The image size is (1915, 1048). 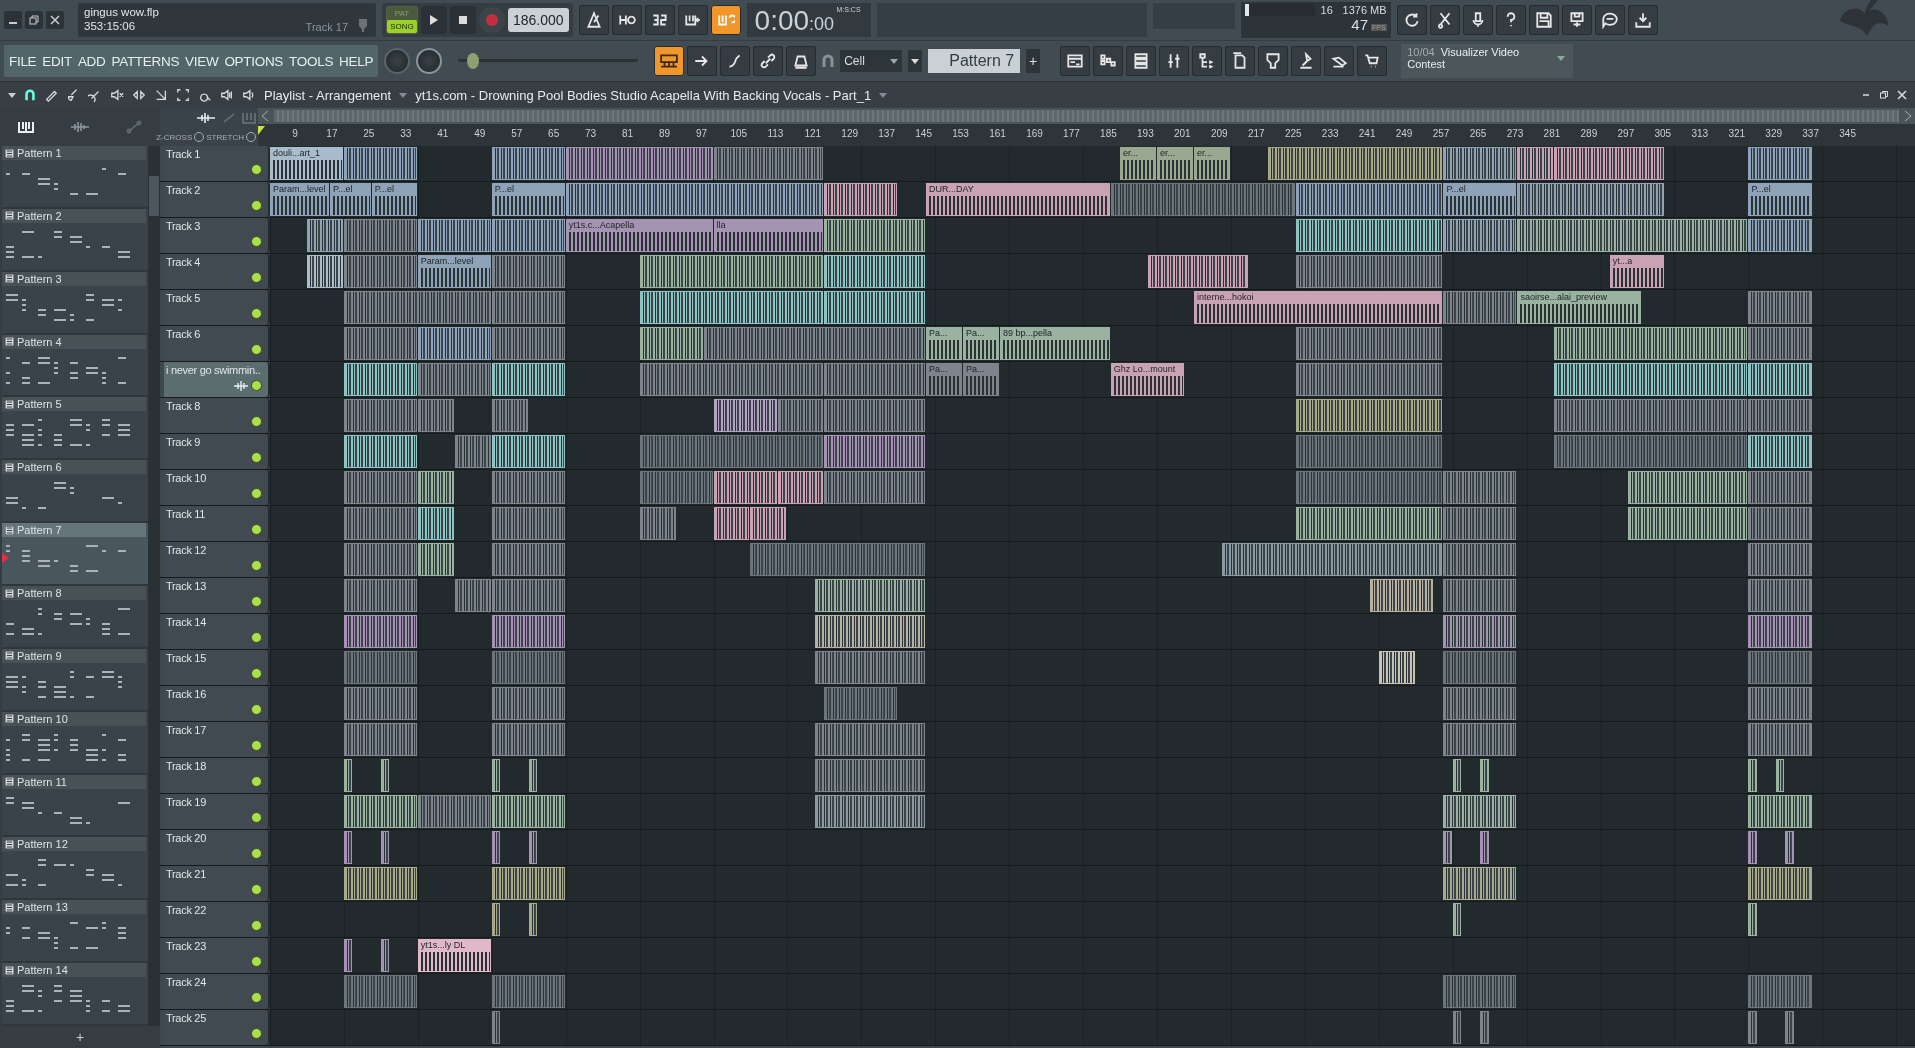 What do you see at coordinates (75, 617) in the screenshot?
I see `pattern-item: Pattern 8` at bounding box center [75, 617].